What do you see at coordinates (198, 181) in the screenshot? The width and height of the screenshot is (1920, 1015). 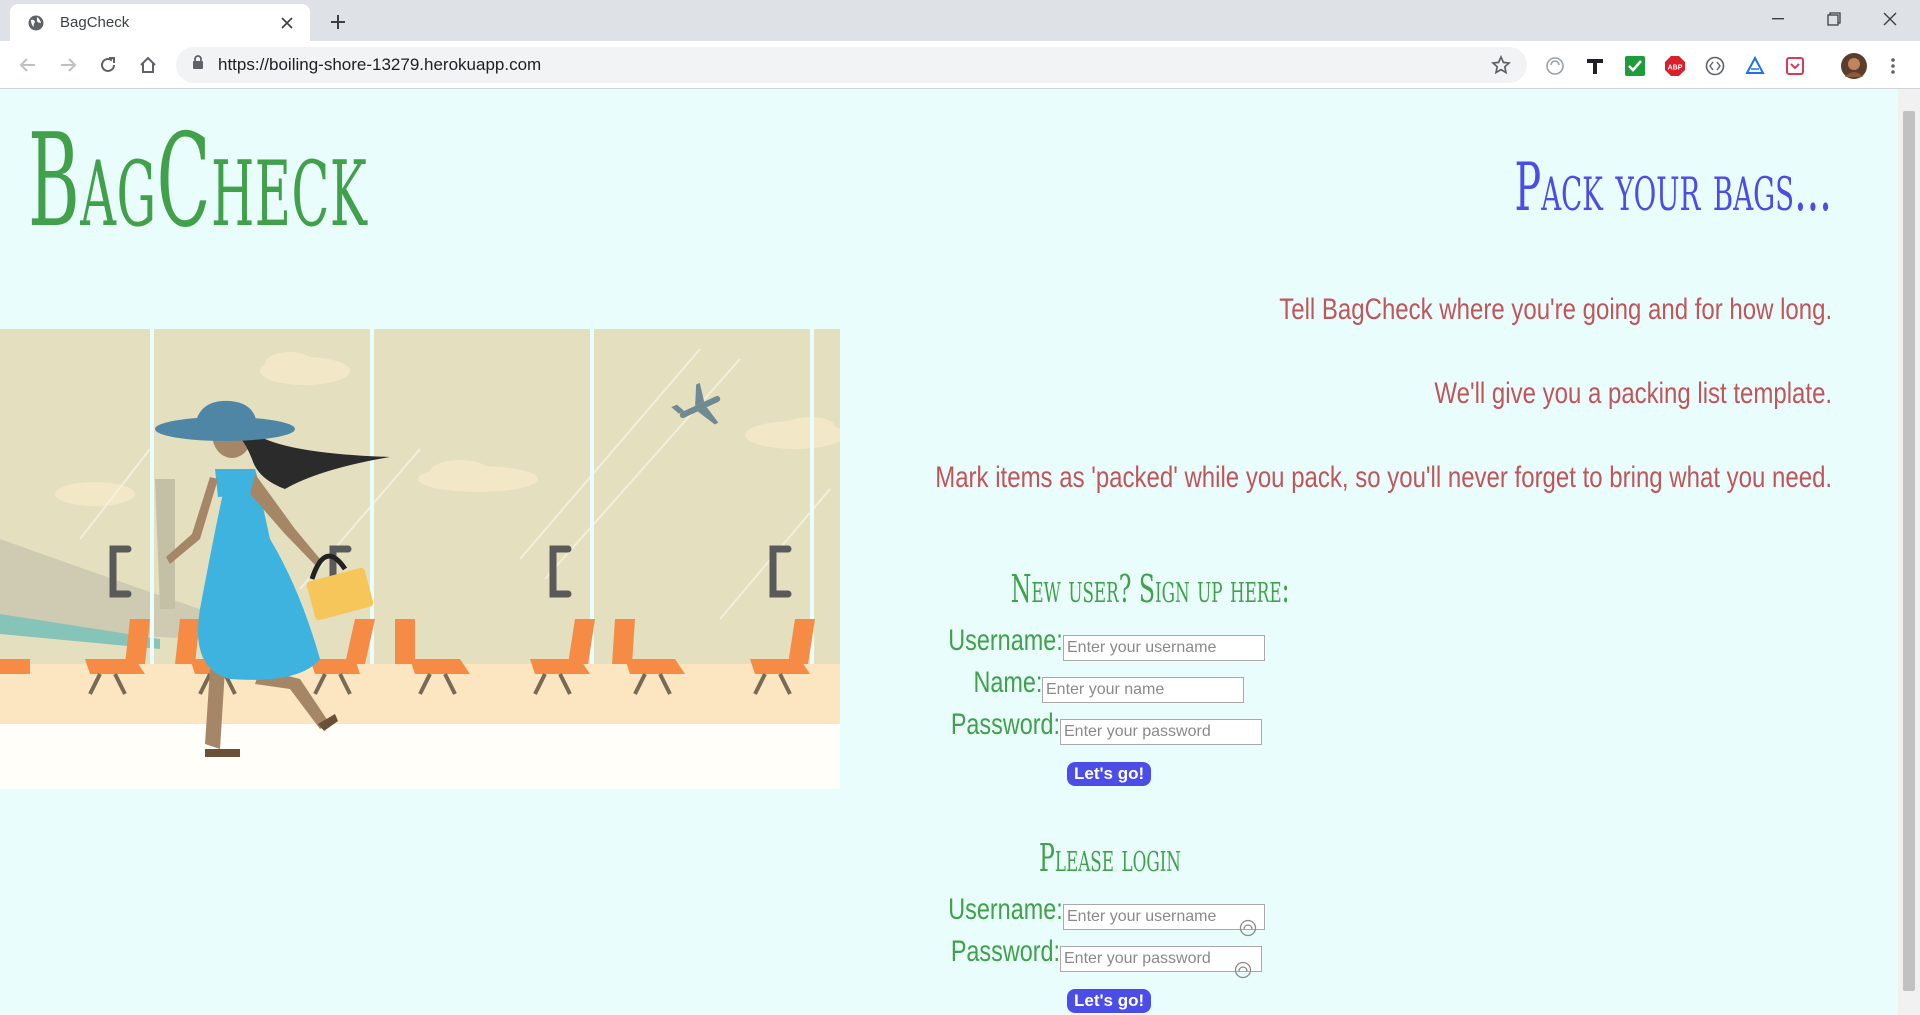 I see `brand-logo: BagCheck` at bounding box center [198, 181].